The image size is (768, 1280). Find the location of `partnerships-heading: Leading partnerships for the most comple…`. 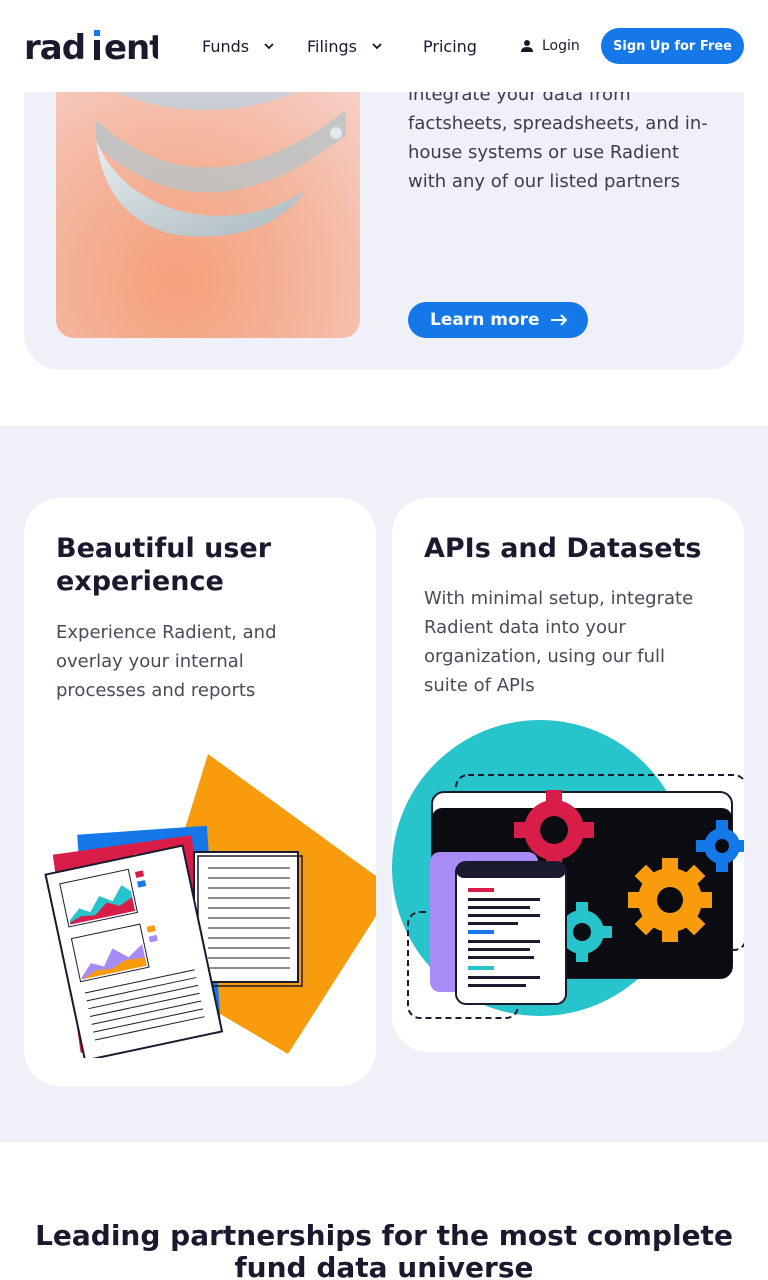

partnerships-heading: Leading partnerships for the most comple… is located at coordinates (384, 1249).